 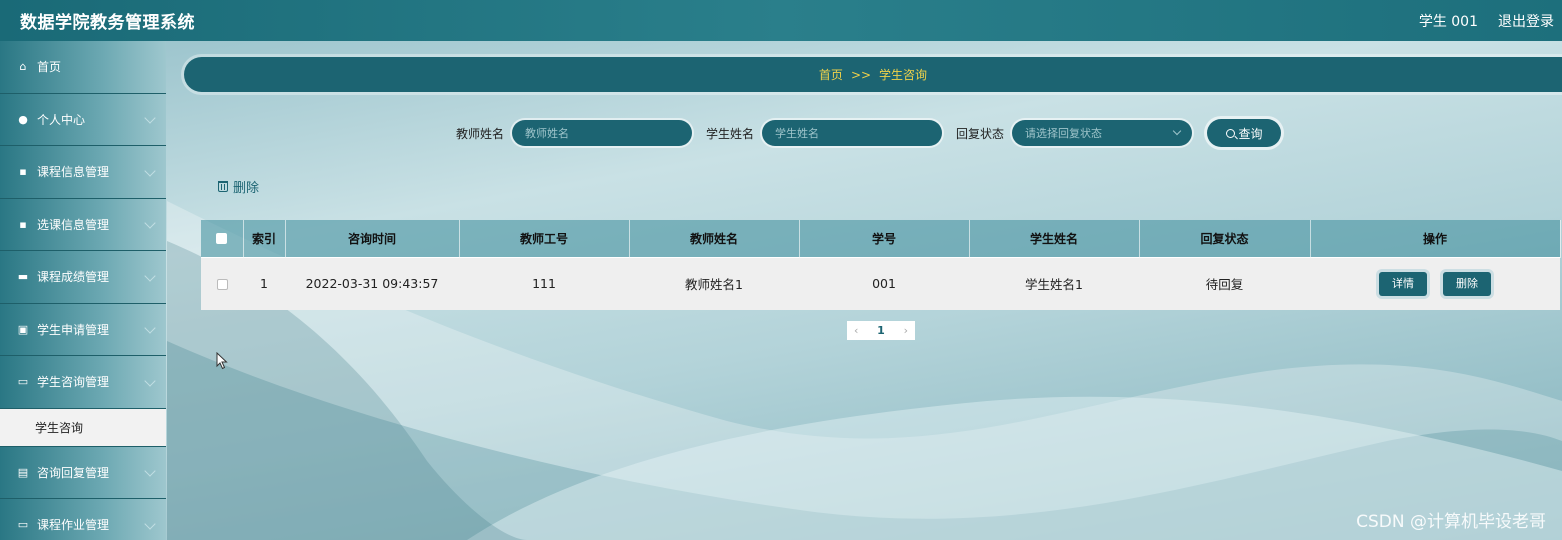 I want to click on sidebar-item-course-info: ▪ 课程信息管理, so click(x=83, y=172).